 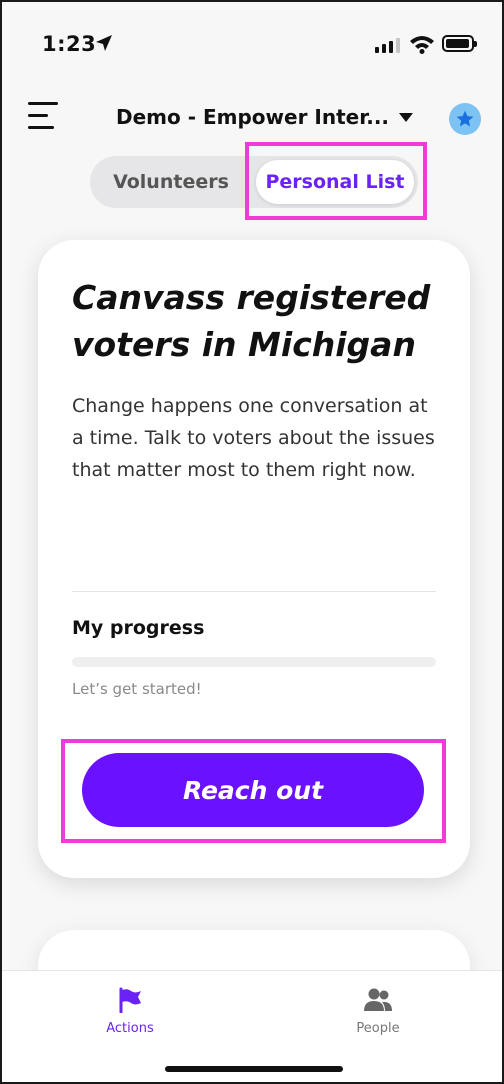 What do you see at coordinates (253, 791) in the screenshot?
I see `highlight-box-reach-out` at bounding box center [253, 791].